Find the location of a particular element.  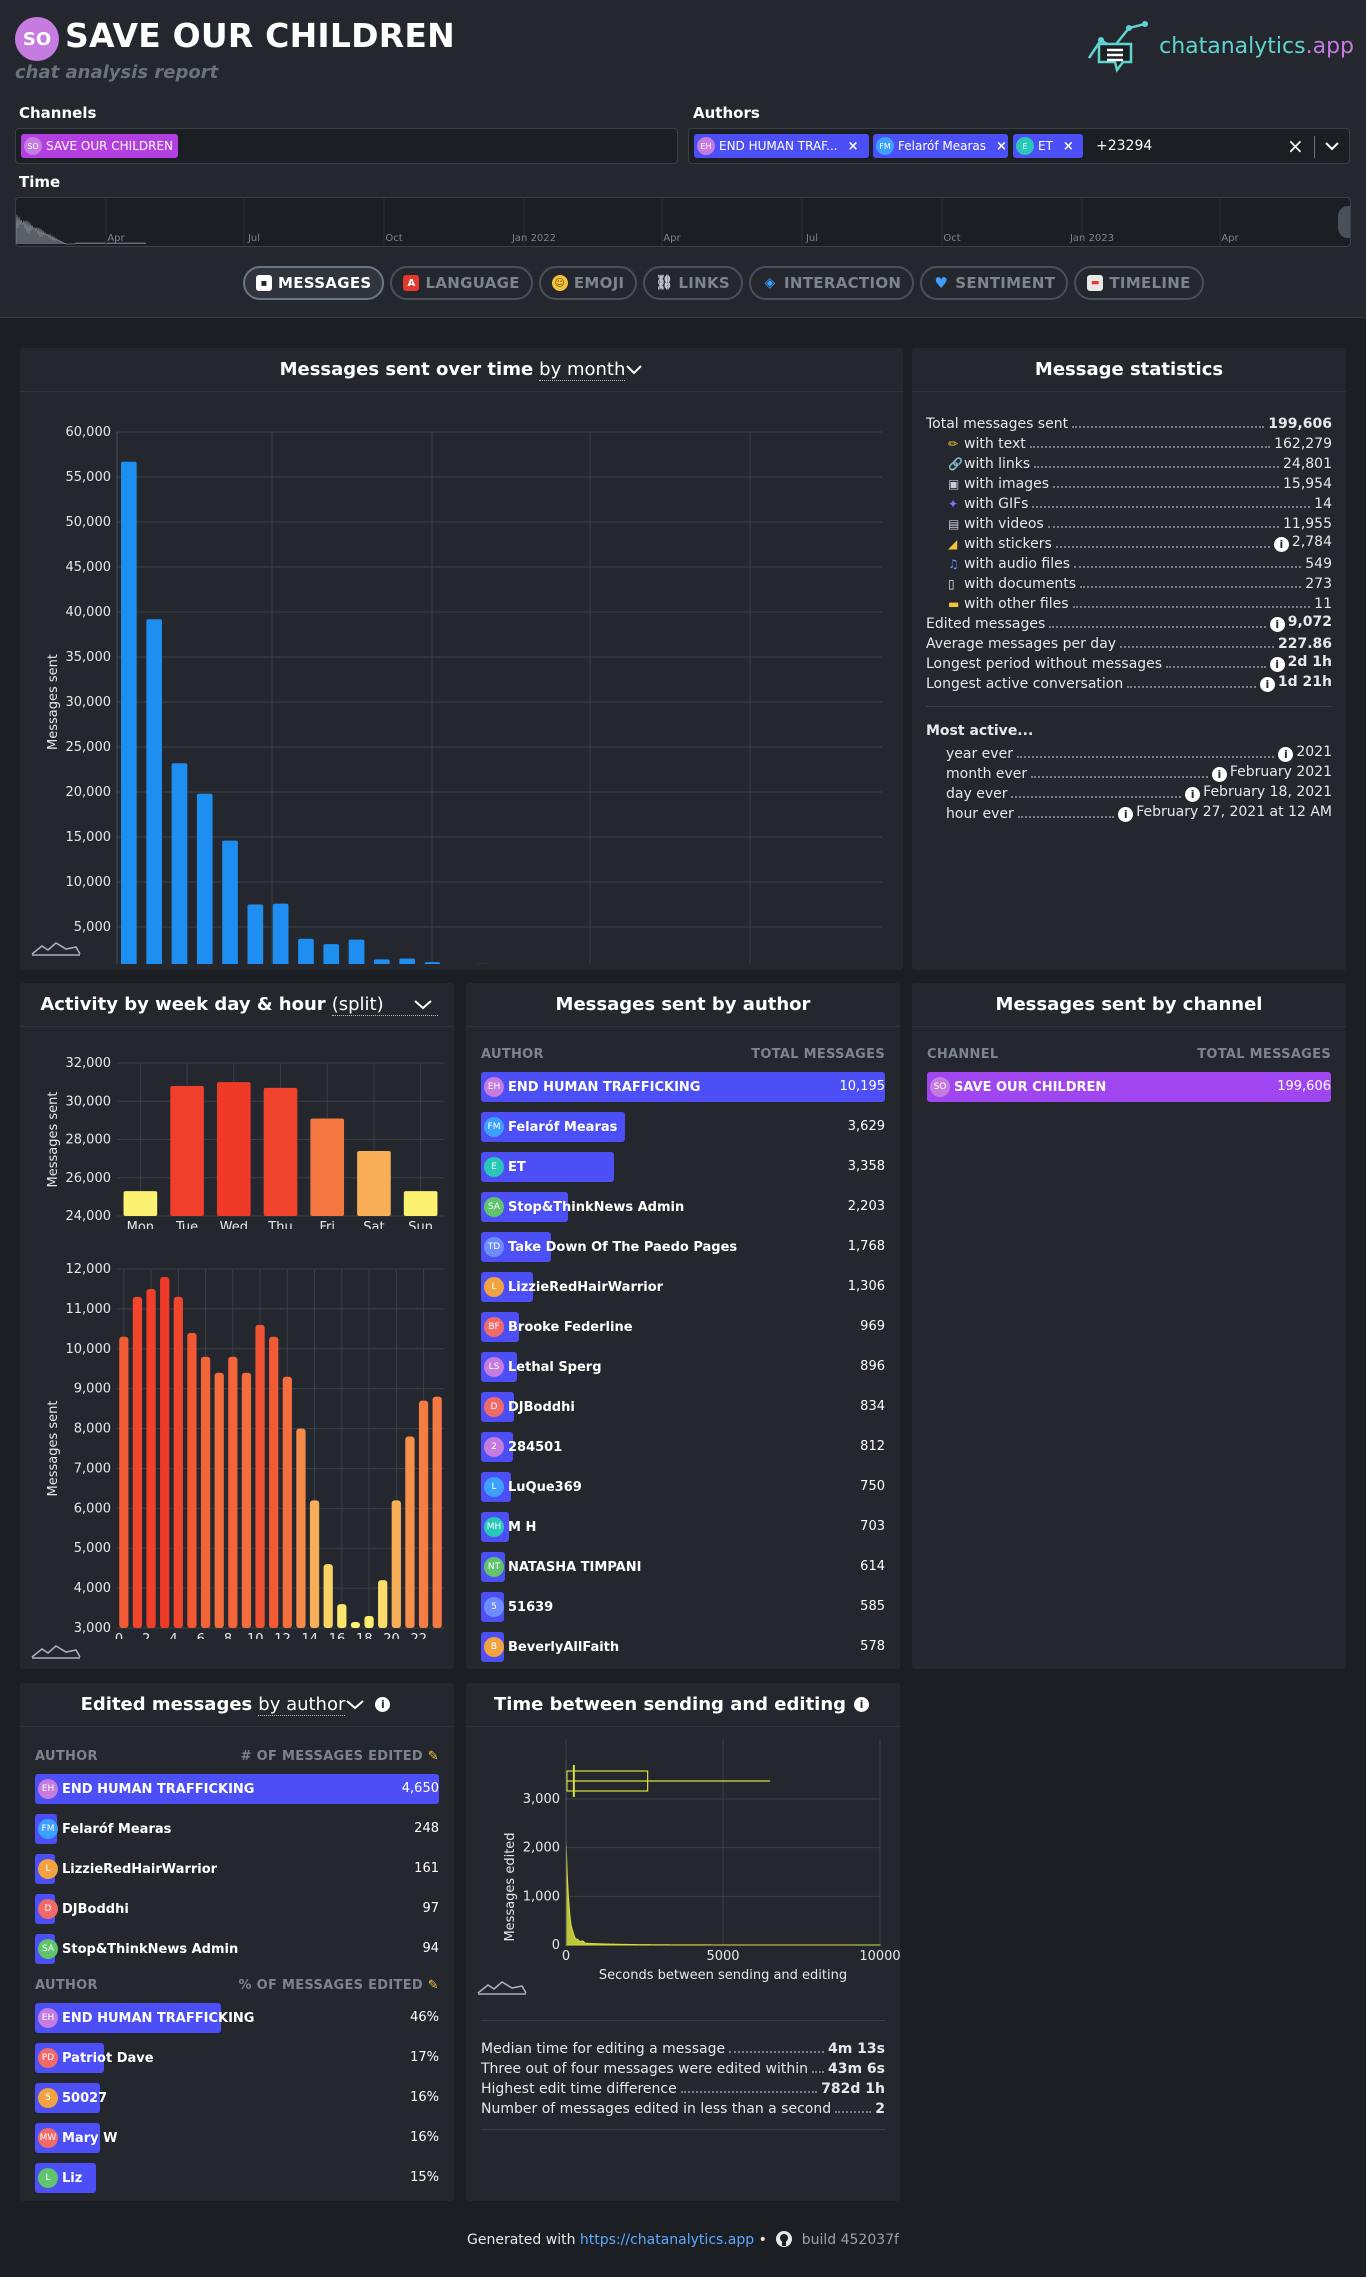

table-row: 5 51639 585 is located at coordinates (683, 1607).